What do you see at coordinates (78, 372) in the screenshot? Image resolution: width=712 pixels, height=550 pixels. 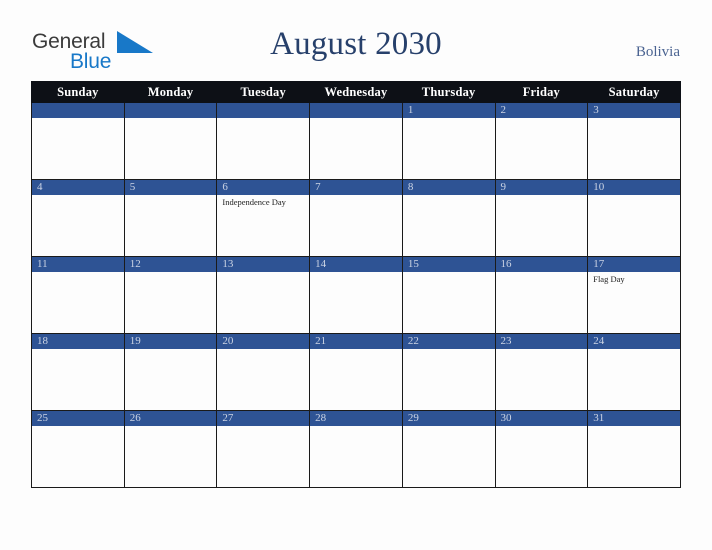 I see `calendar-day-cell: 18` at bounding box center [78, 372].